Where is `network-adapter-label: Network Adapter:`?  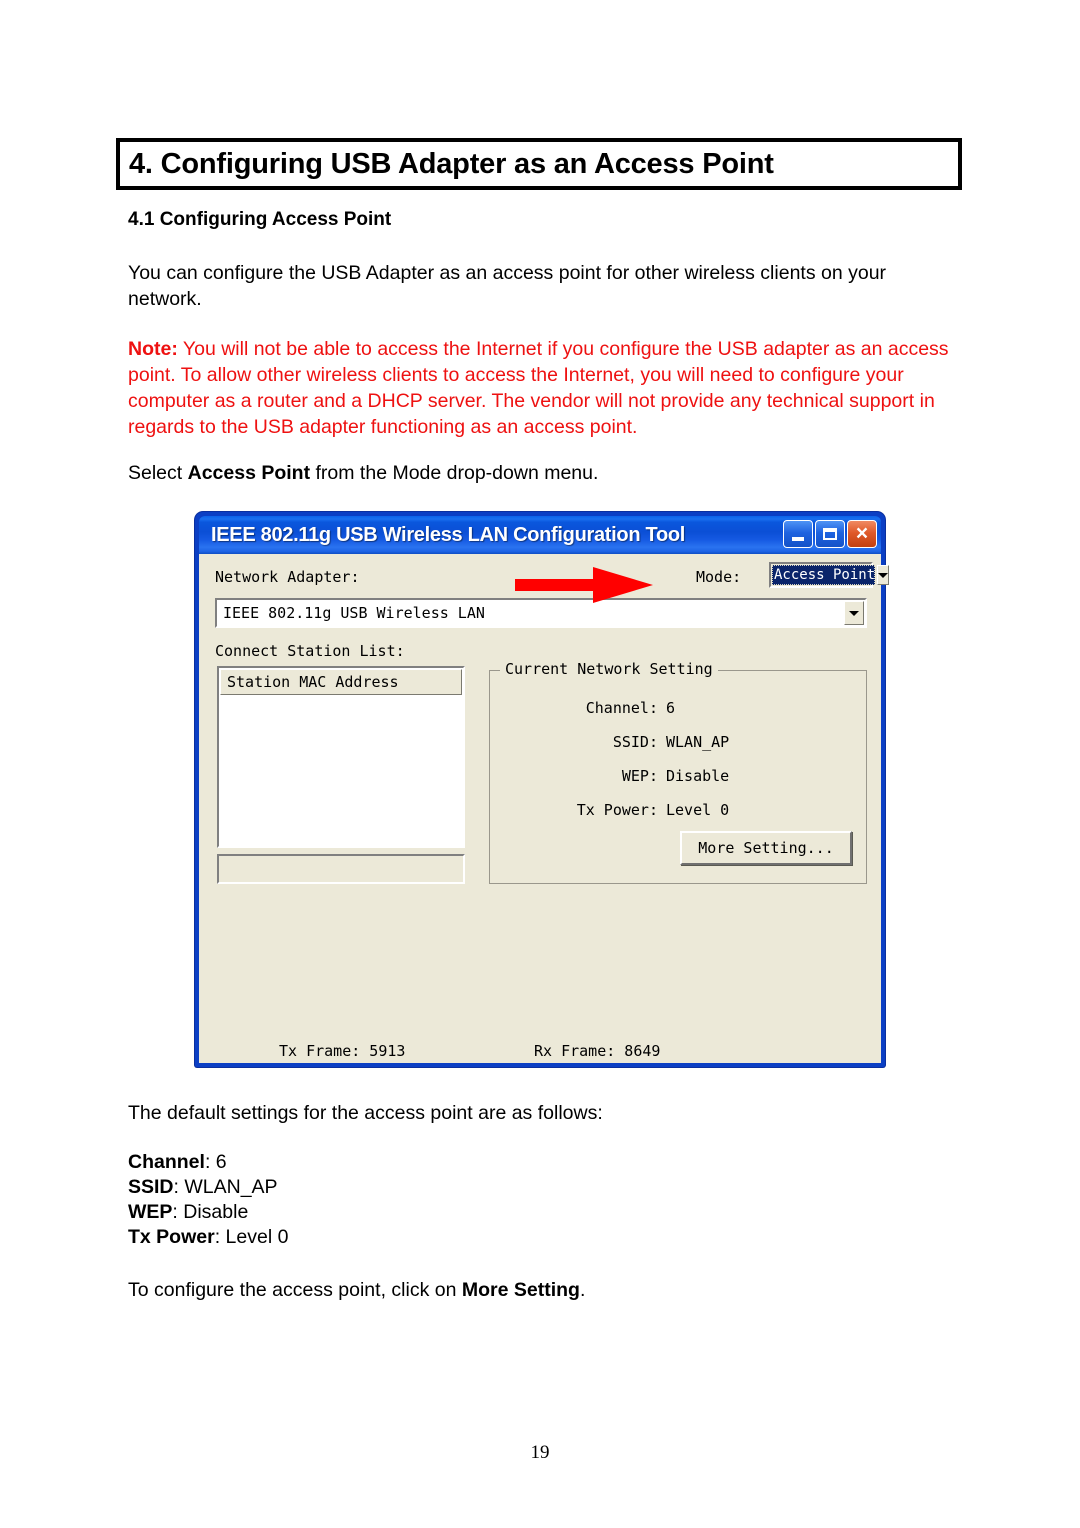 network-adapter-label: Network Adapter: is located at coordinates (287, 577).